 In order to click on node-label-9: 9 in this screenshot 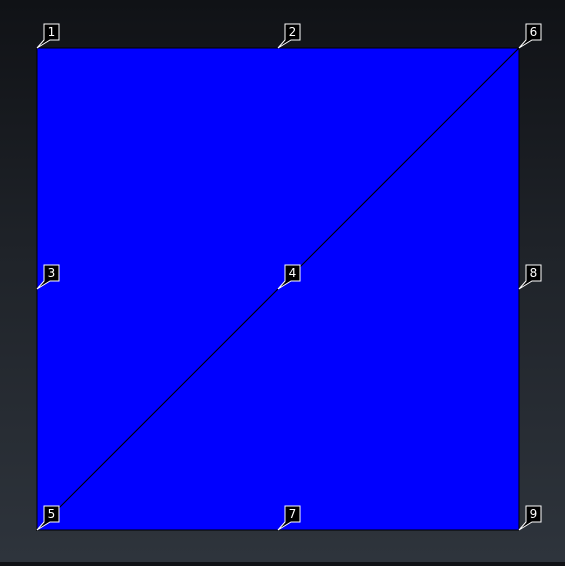, I will do `click(530, 518)`.